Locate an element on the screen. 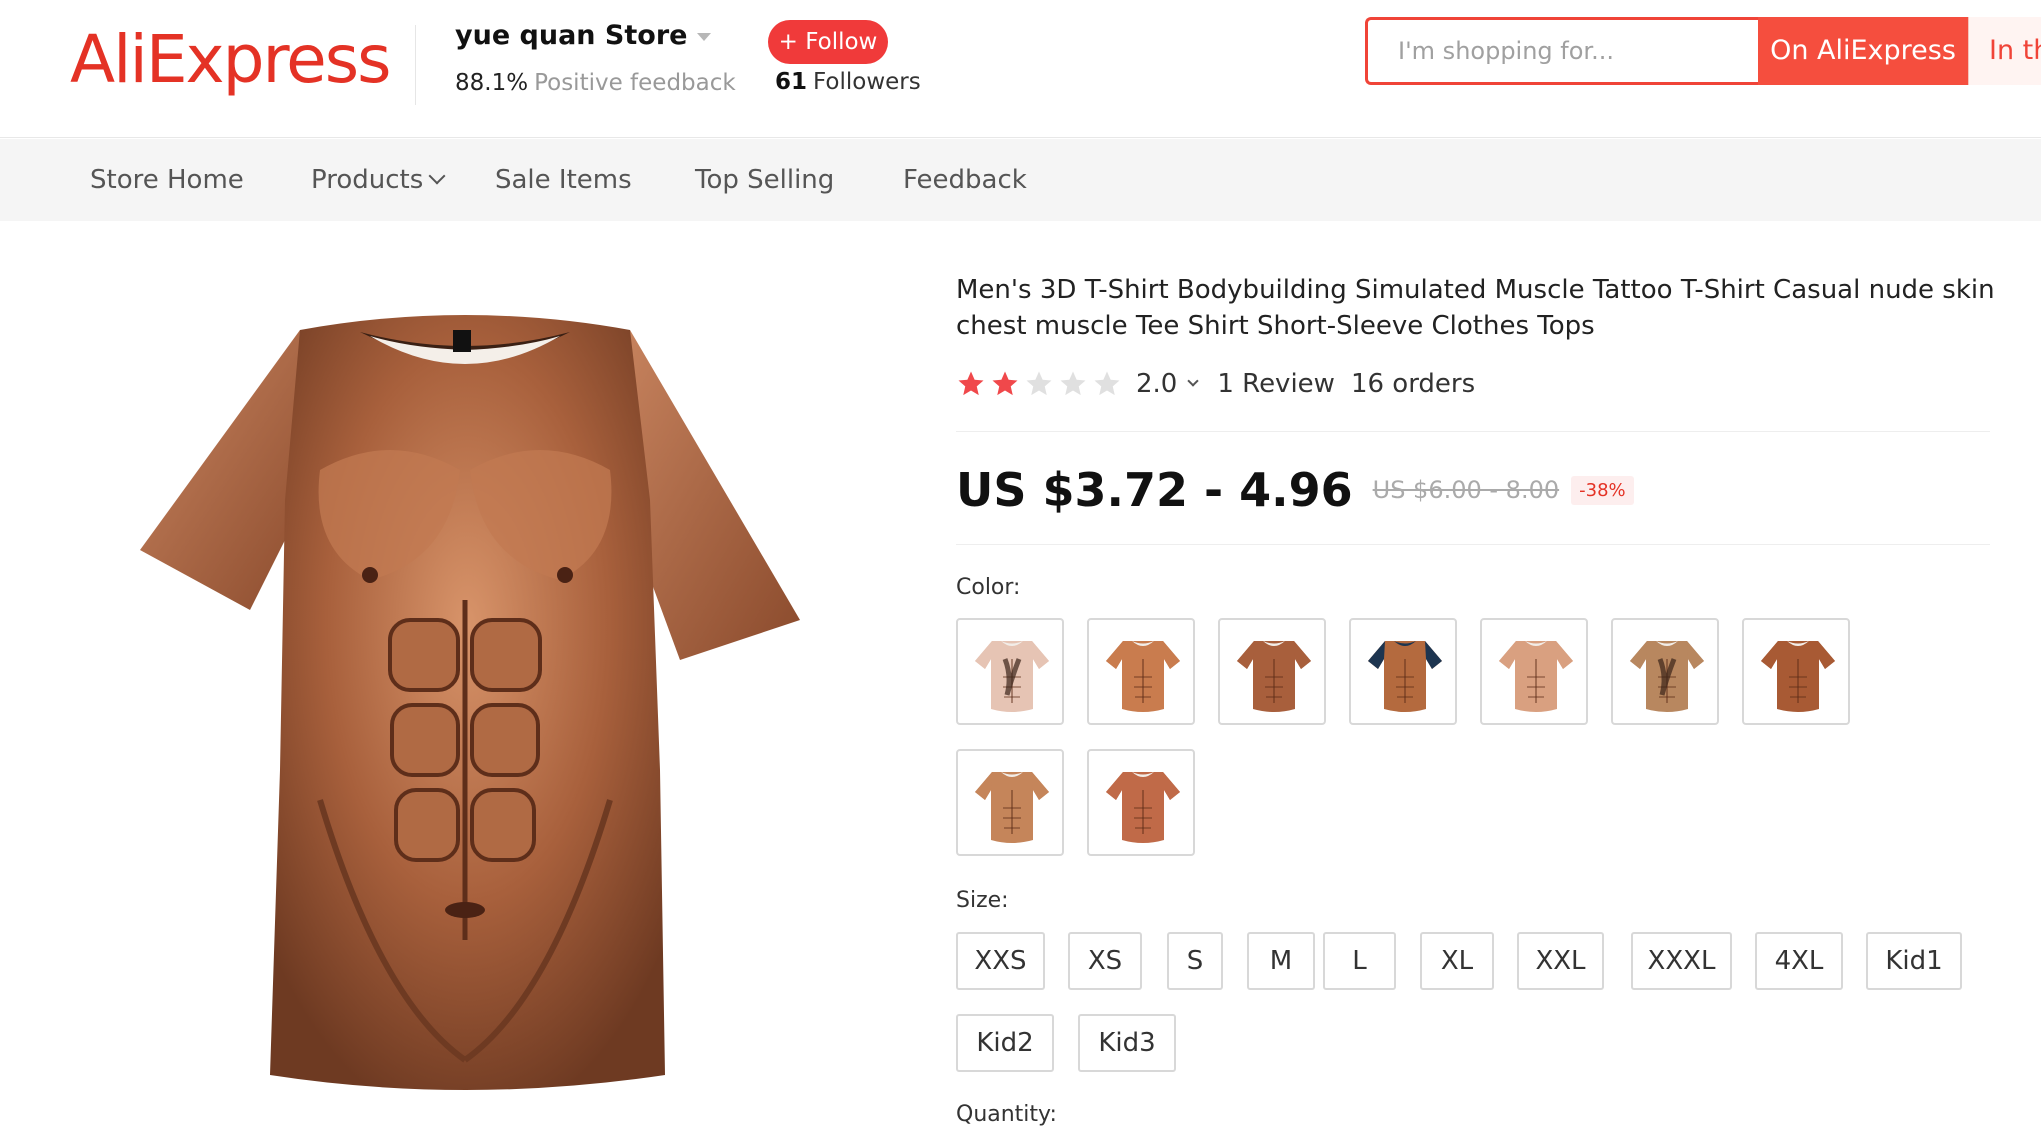  followers-number: 61 is located at coordinates (791, 82).